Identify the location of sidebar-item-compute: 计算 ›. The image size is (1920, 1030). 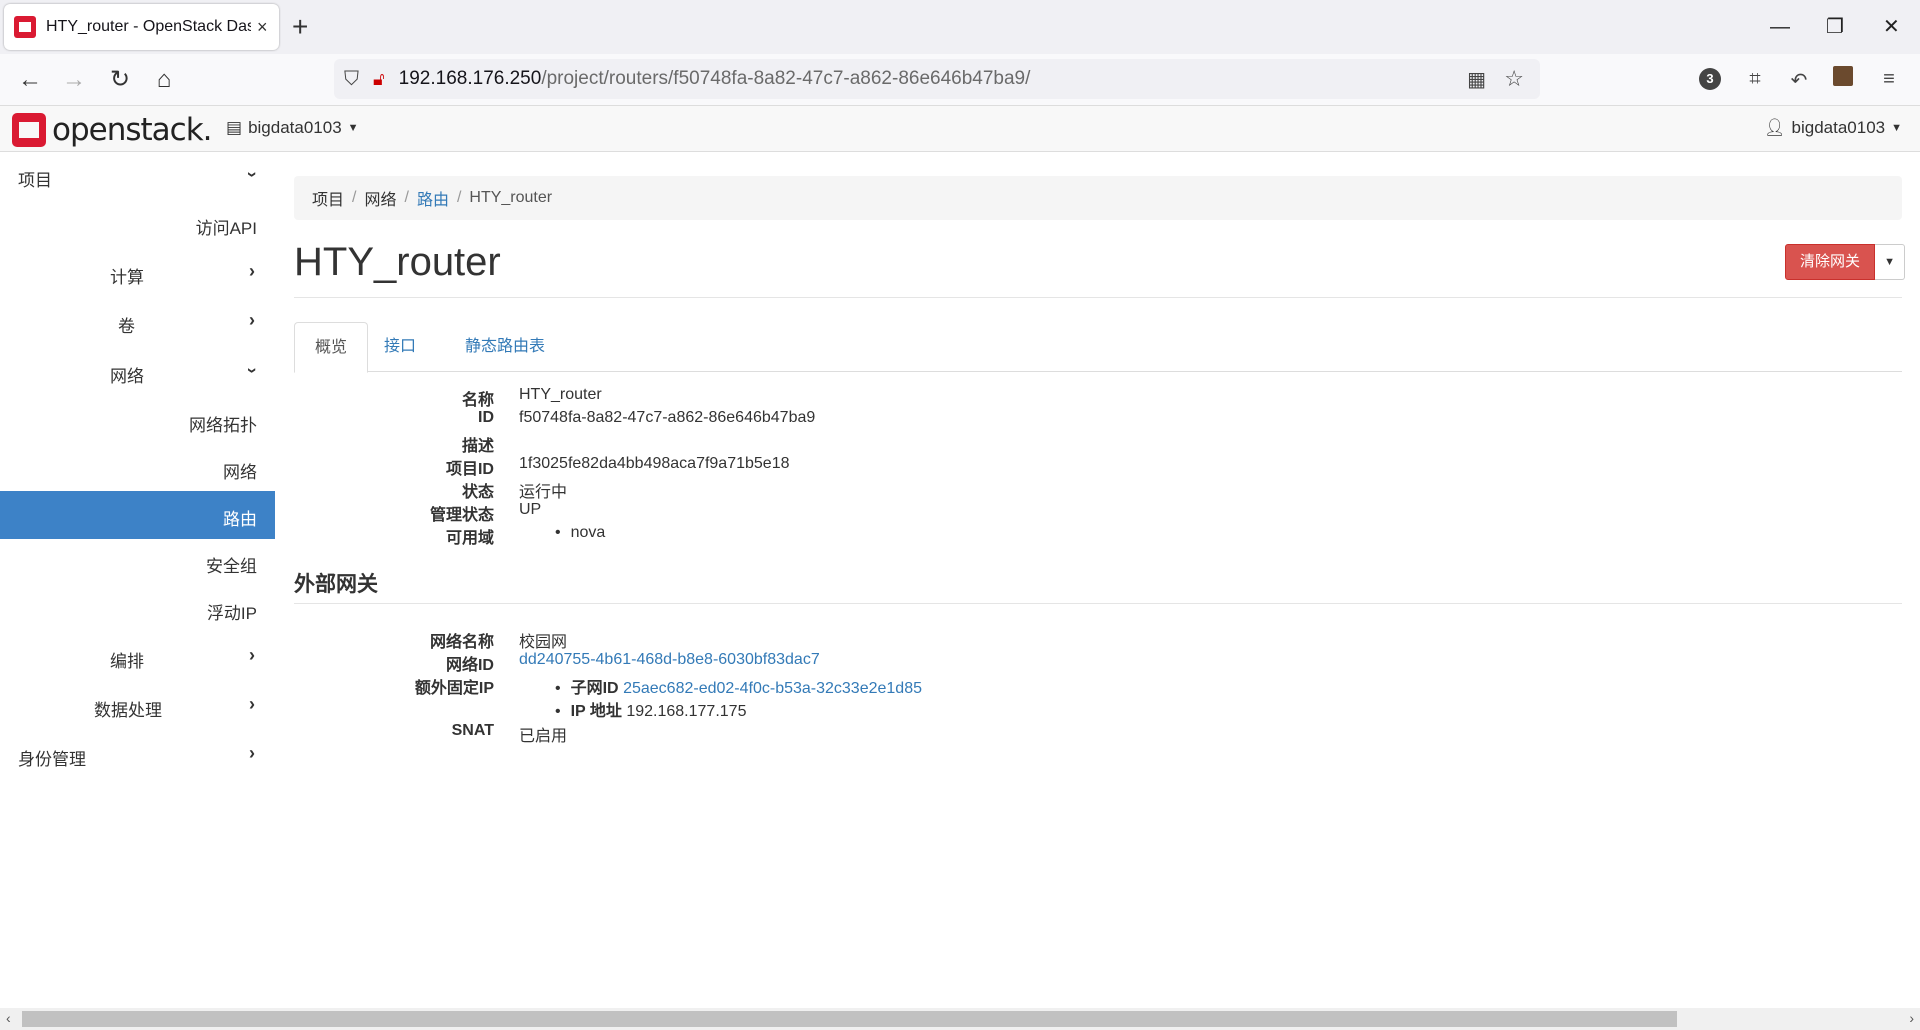
(137, 273).